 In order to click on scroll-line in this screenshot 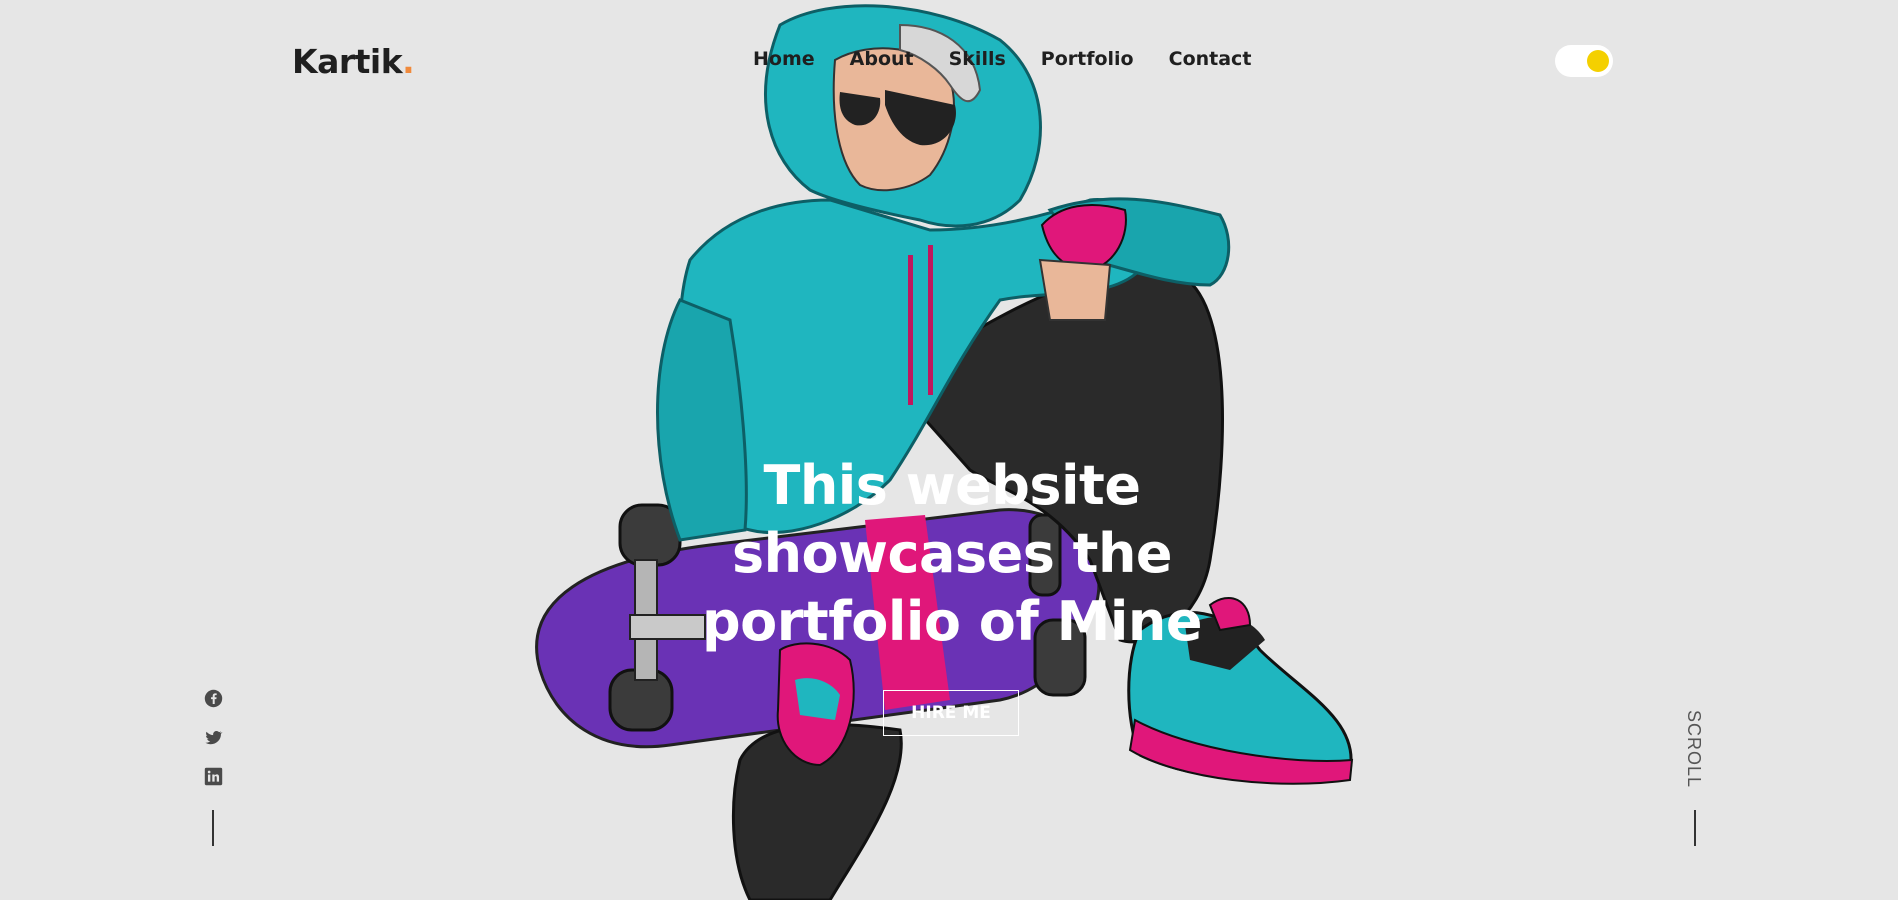, I will do `click(1695, 828)`.